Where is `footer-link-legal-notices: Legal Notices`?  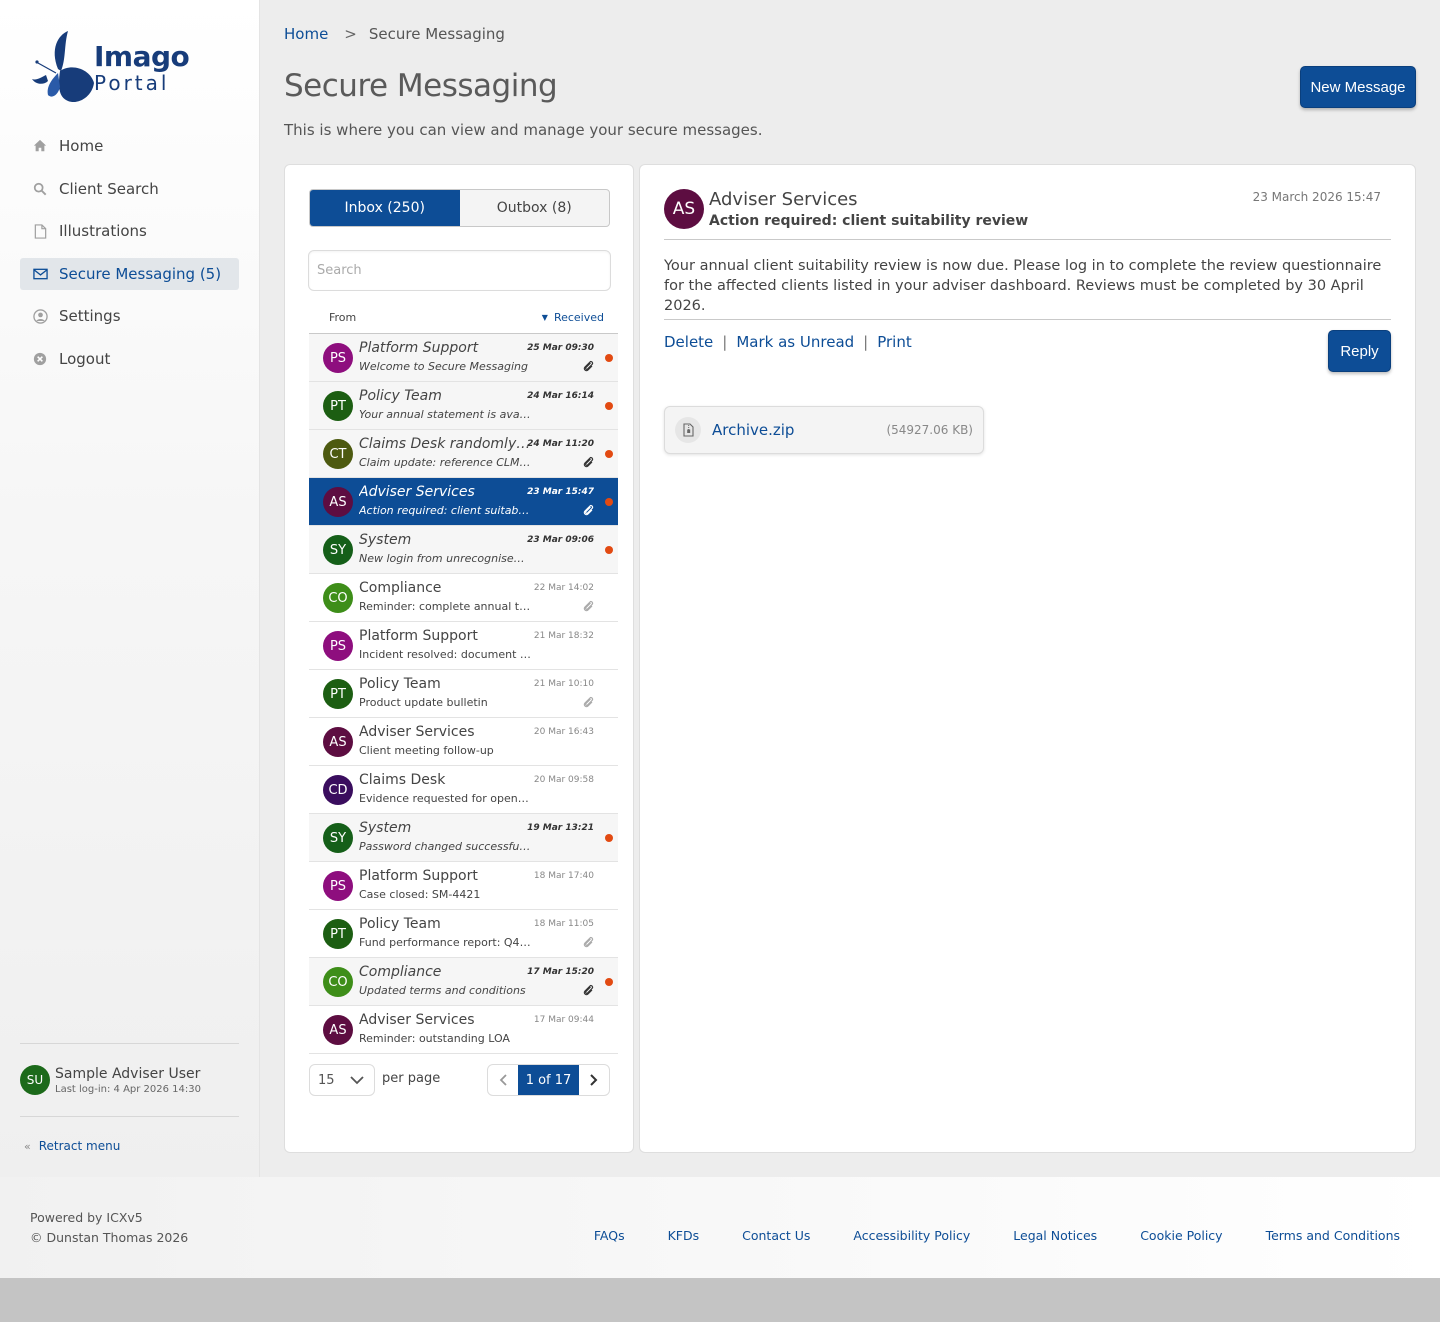
footer-link-legal-notices: Legal Notices is located at coordinates (1055, 1235).